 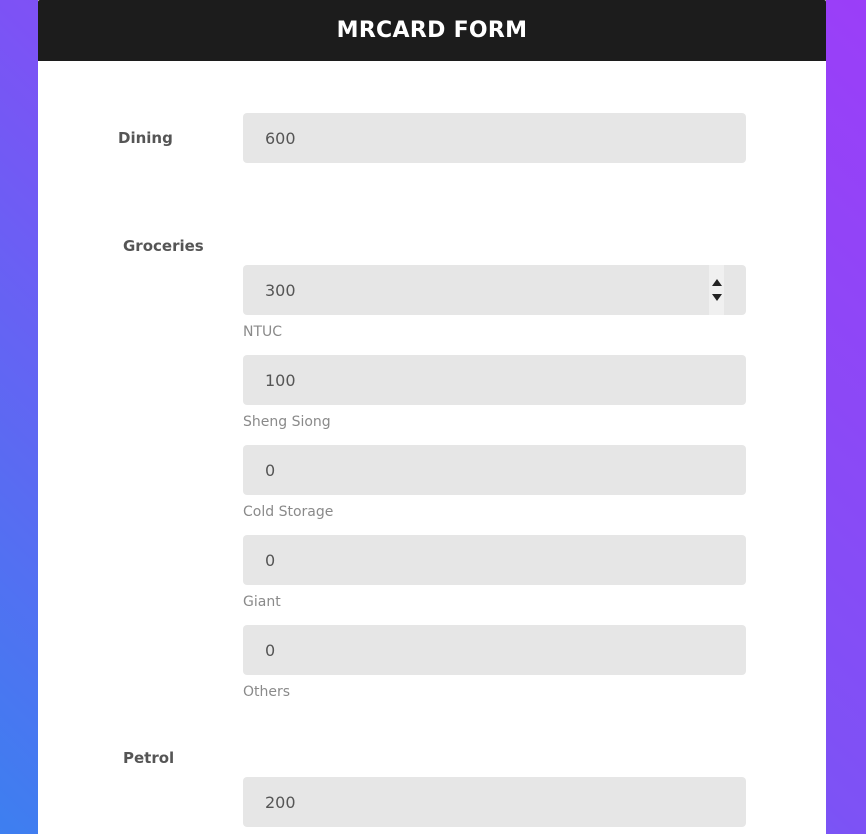 What do you see at coordinates (149, 758) in the screenshot?
I see `petrol-label: Petrol` at bounding box center [149, 758].